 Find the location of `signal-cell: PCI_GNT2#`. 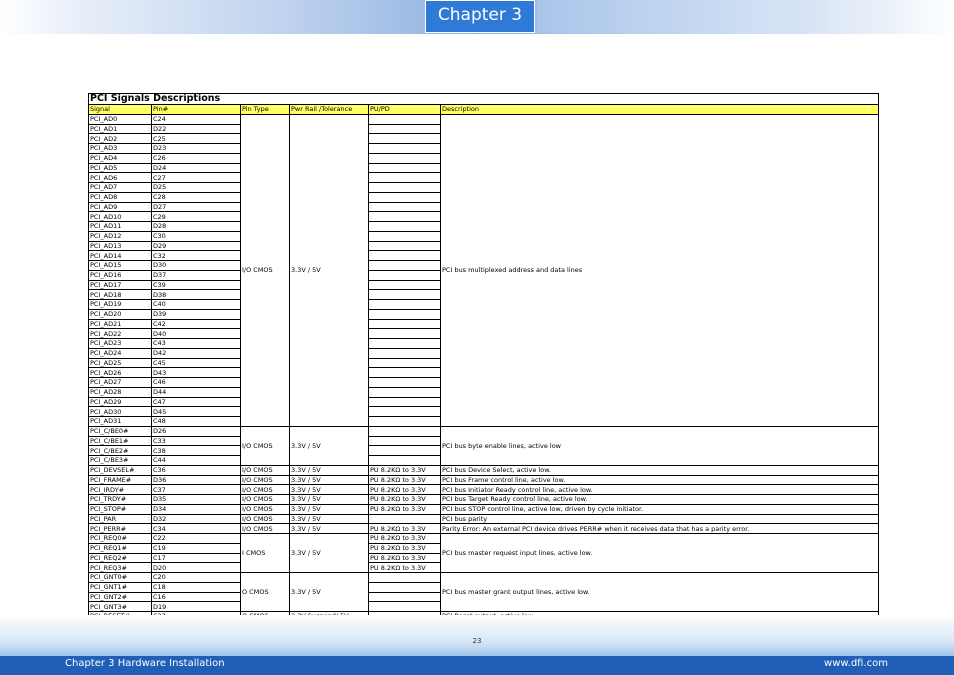

signal-cell: PCI_GNT2# is located at coordinates (120, 597).